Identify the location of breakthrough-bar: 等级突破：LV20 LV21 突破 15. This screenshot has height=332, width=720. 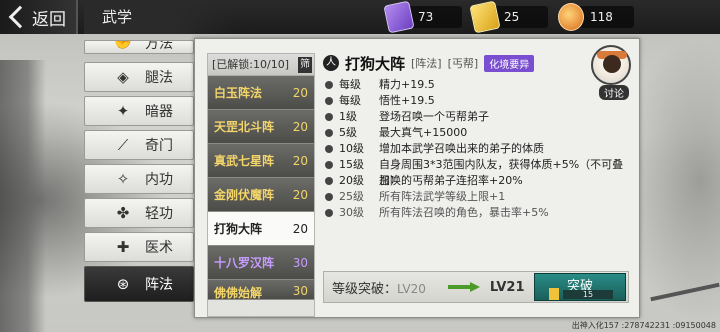
(476, 287).